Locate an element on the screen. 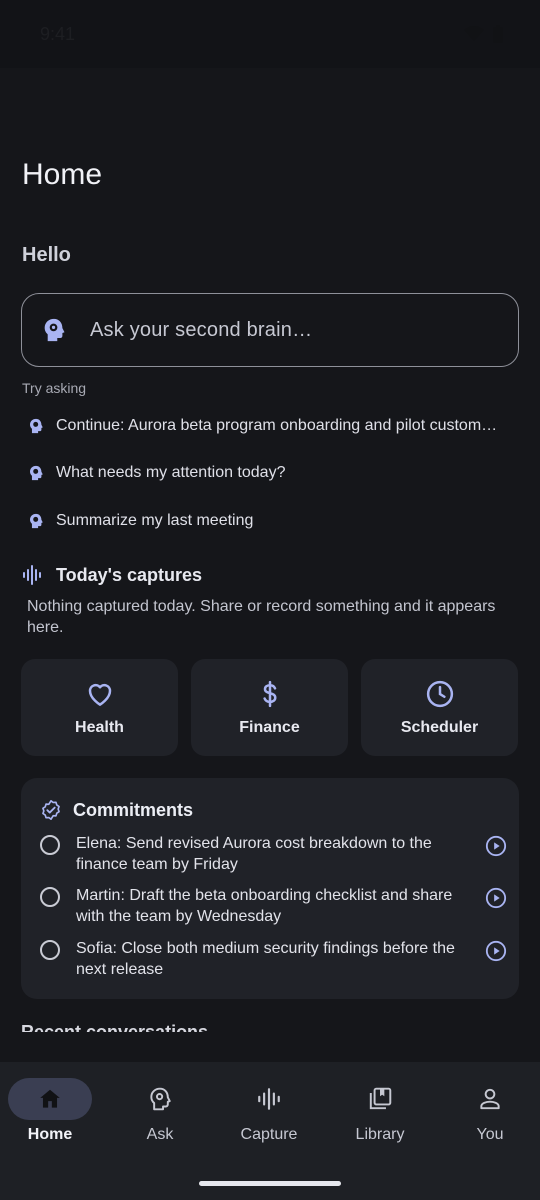 The image size is (540, 1200). captures-title: Today's captures is located at coordinates (129, 574).